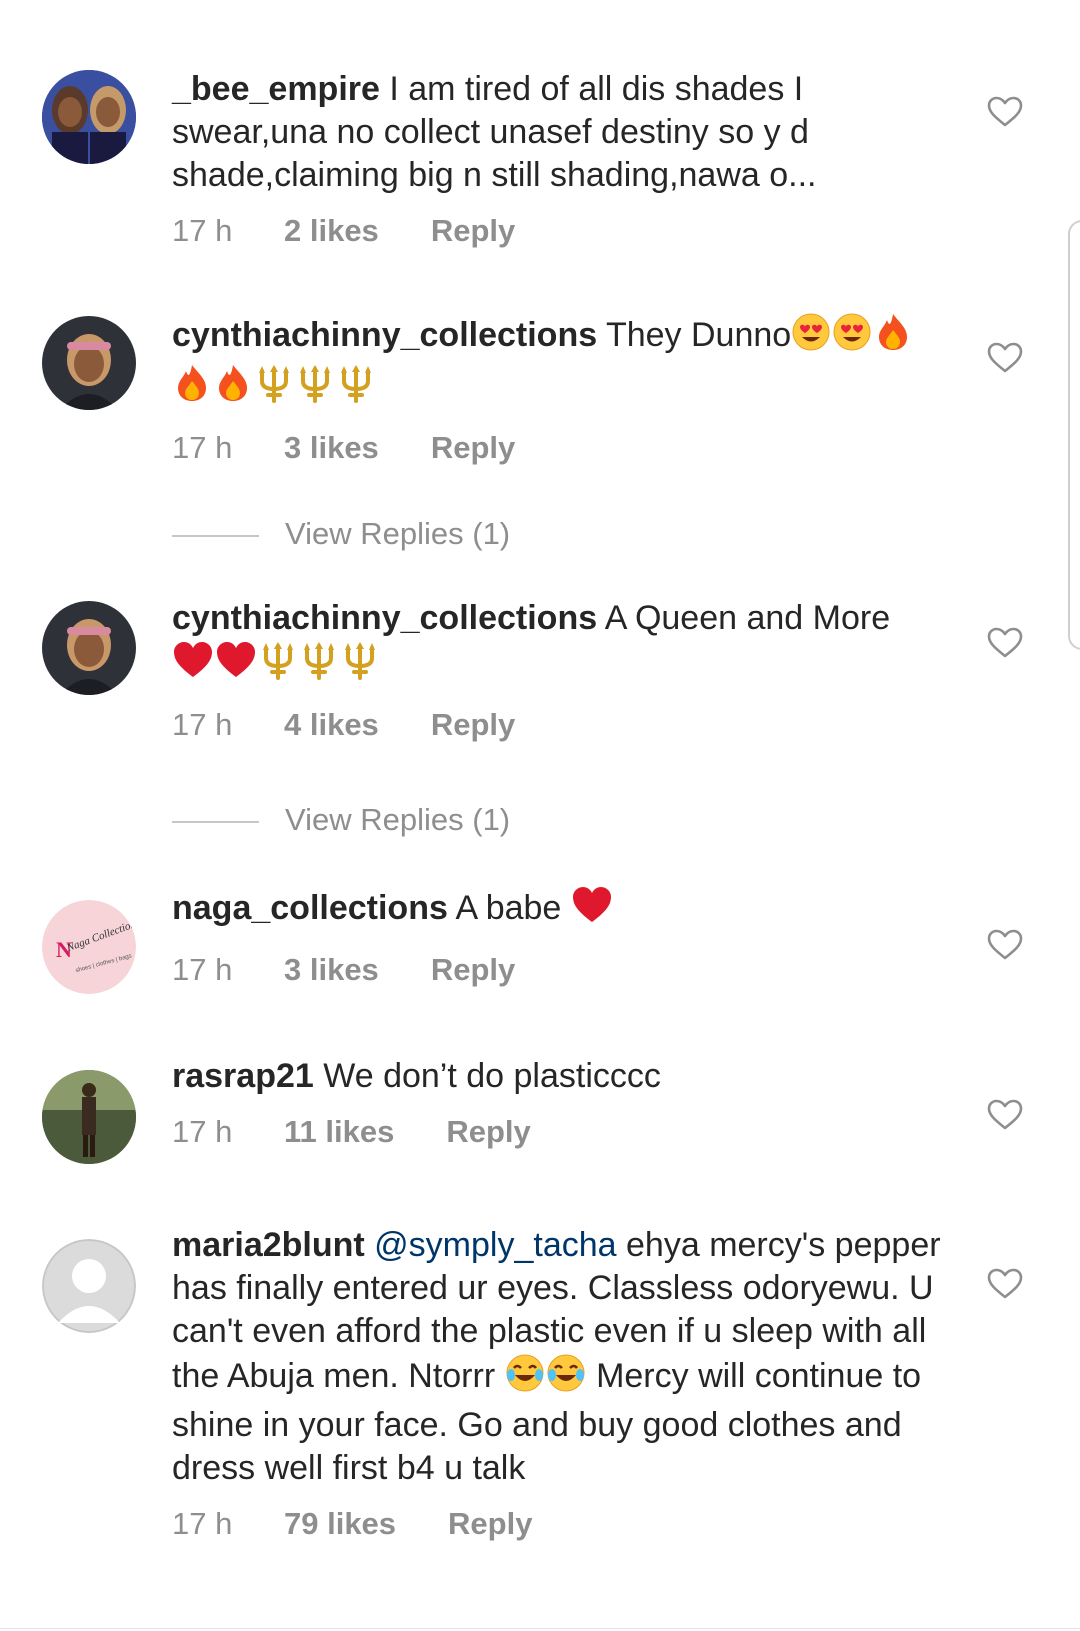 This screenshot has width=1080, height=1631. I want to click on comment-username: naga_collections, so click(310, 908).